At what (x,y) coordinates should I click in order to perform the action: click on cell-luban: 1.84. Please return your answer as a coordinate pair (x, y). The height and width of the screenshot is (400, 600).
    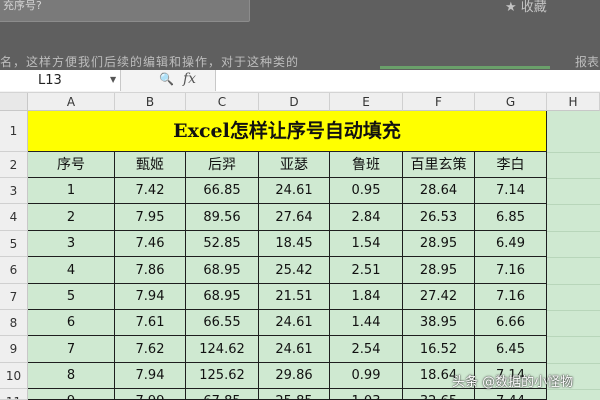
    Looking at the image, I should click on (366, 297).